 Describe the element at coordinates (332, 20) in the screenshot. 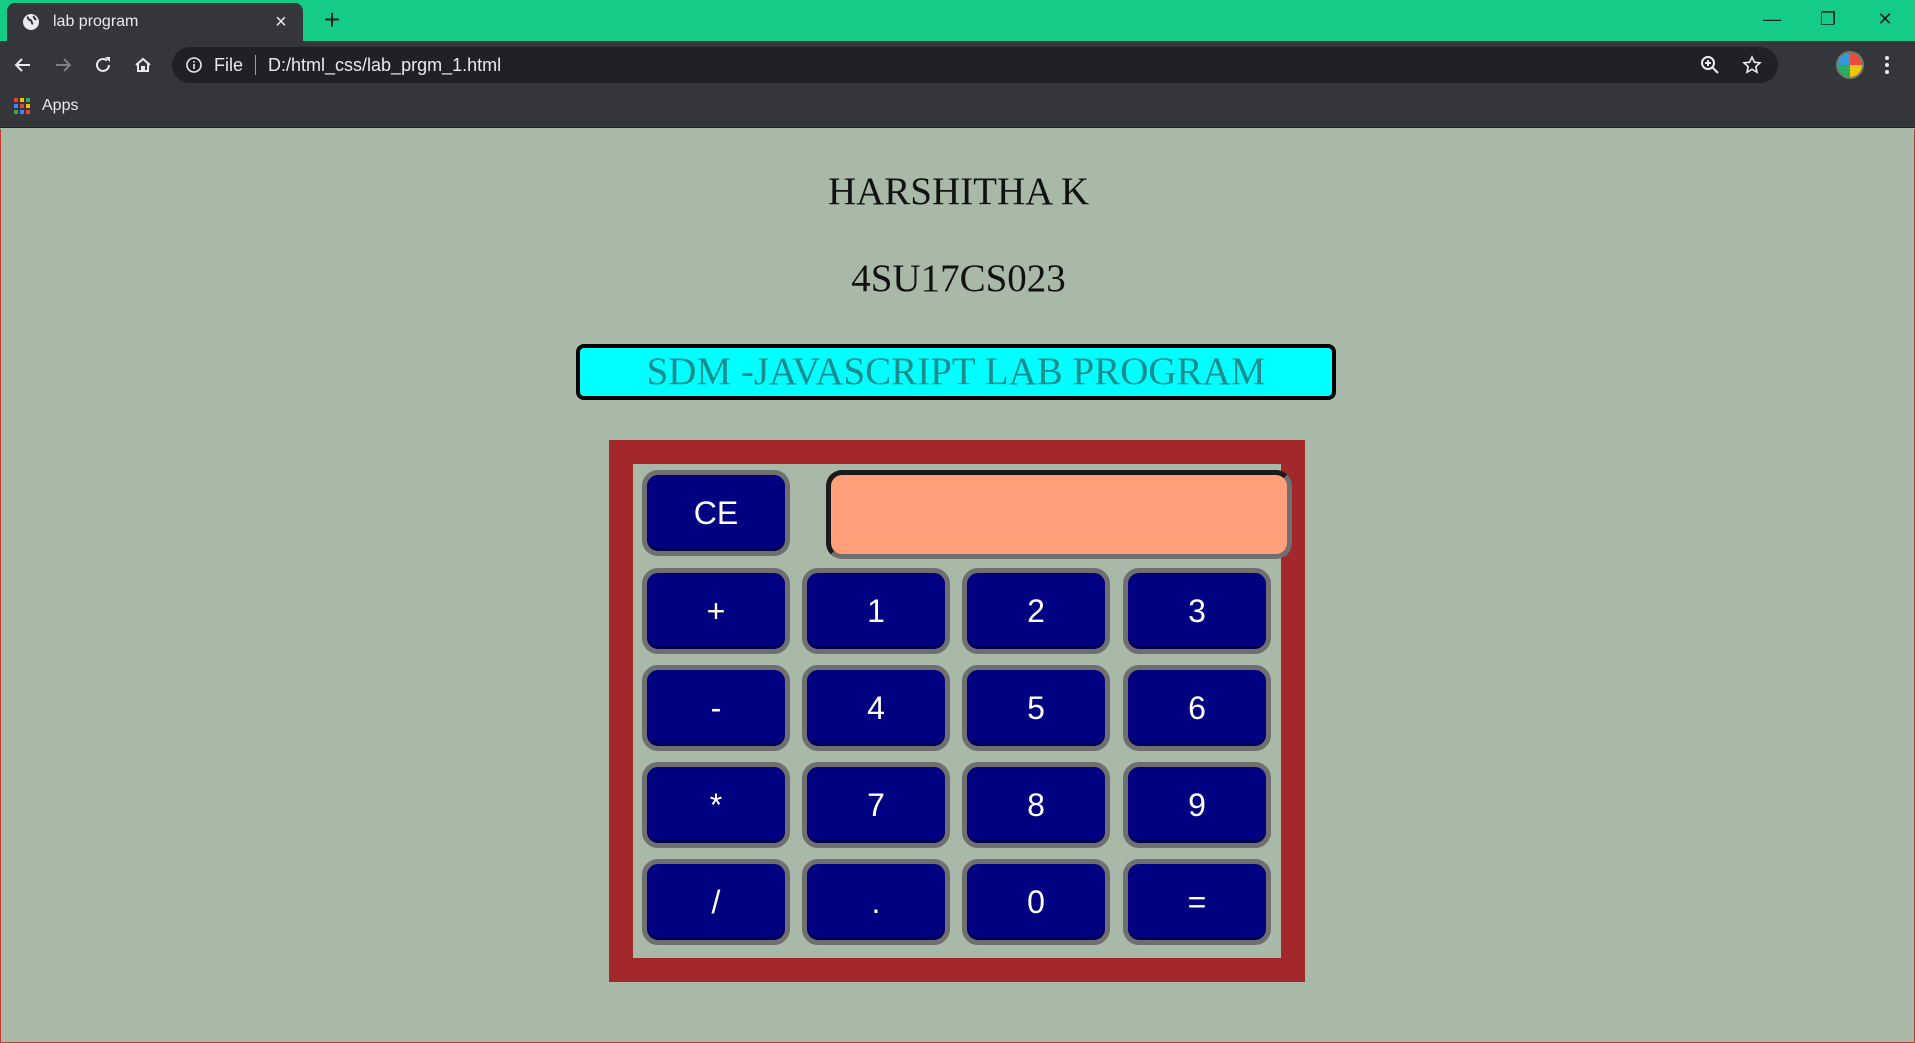

I see `new-tab-button: +` at that location.